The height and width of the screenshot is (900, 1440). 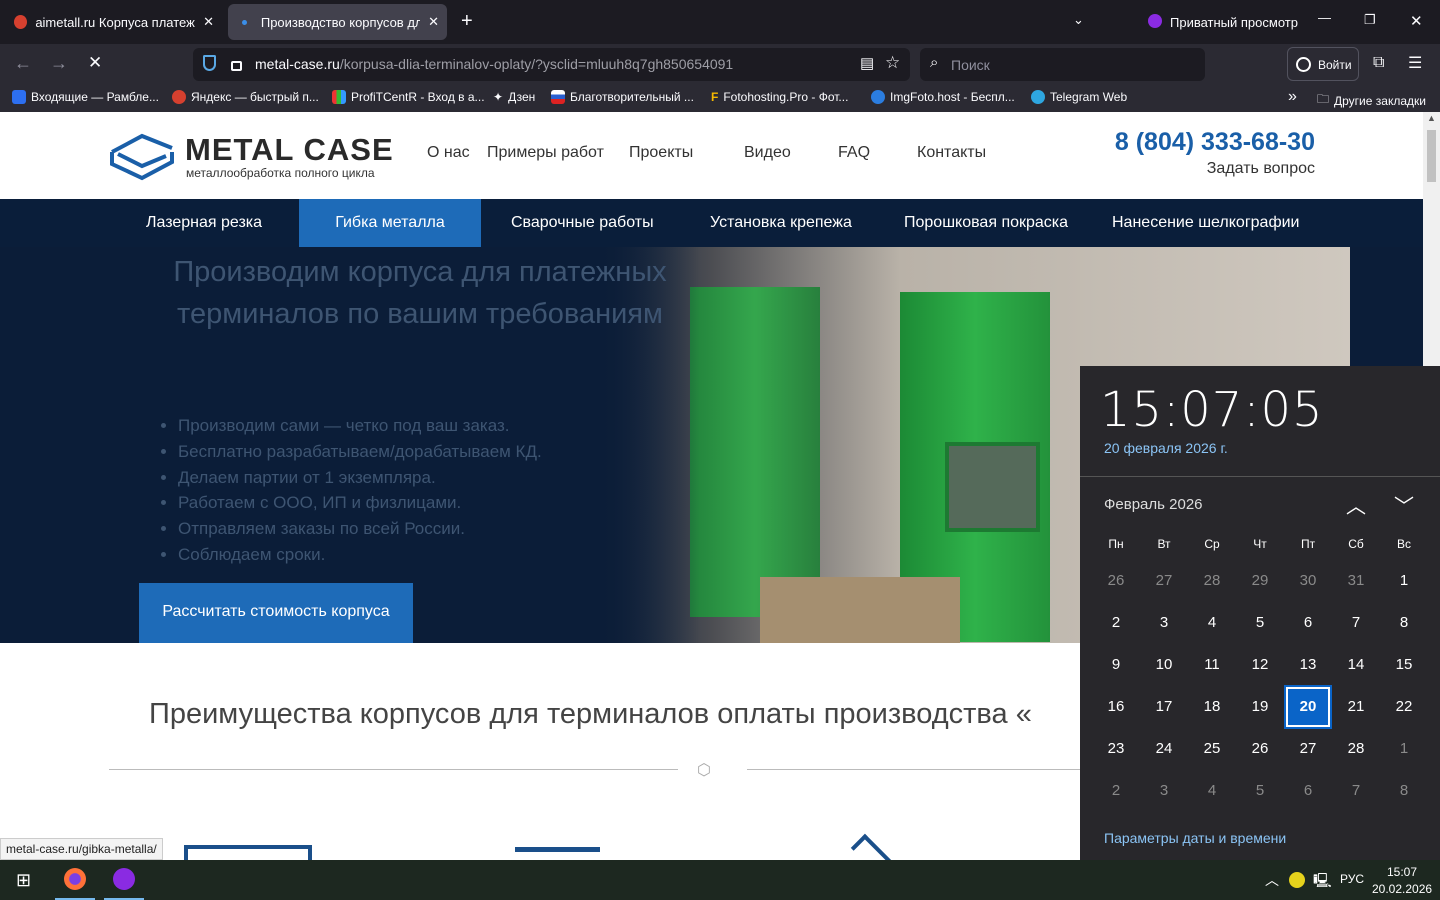 I want to click on calendar-day: 10, so click(x=1164, y=665).